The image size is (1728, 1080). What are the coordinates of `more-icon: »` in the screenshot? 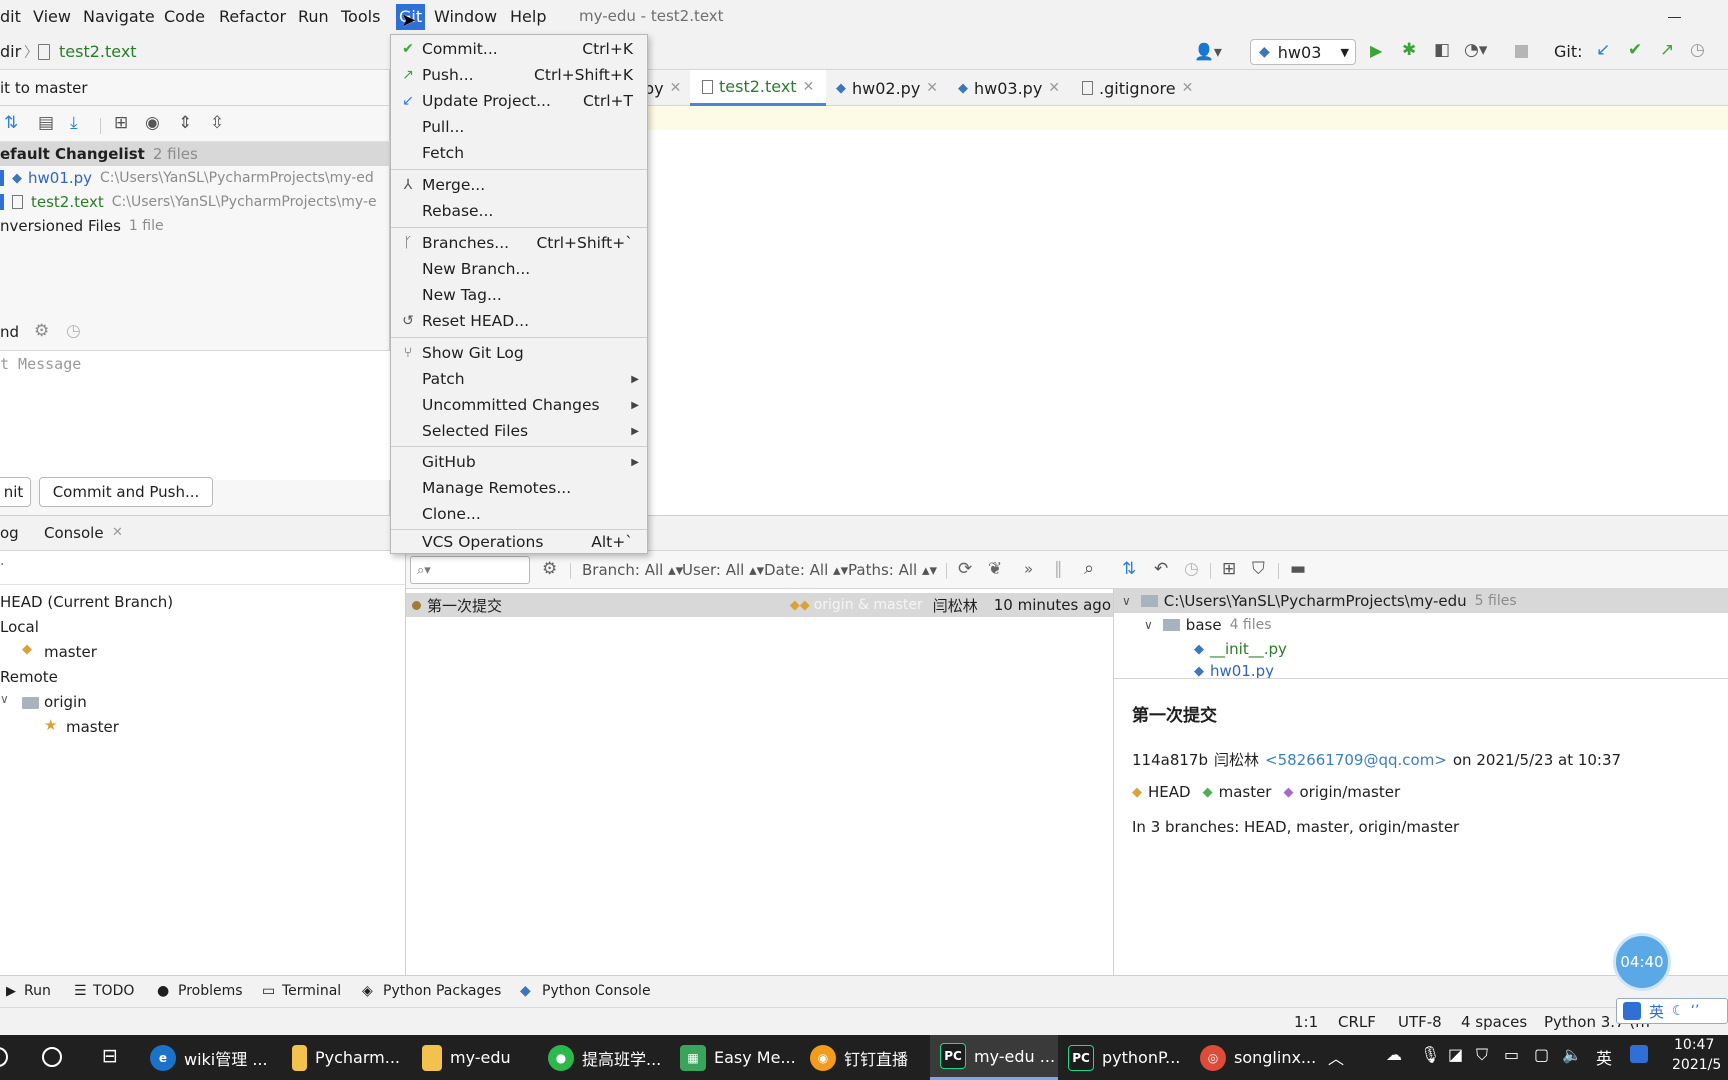 It's located at (1028, 569).